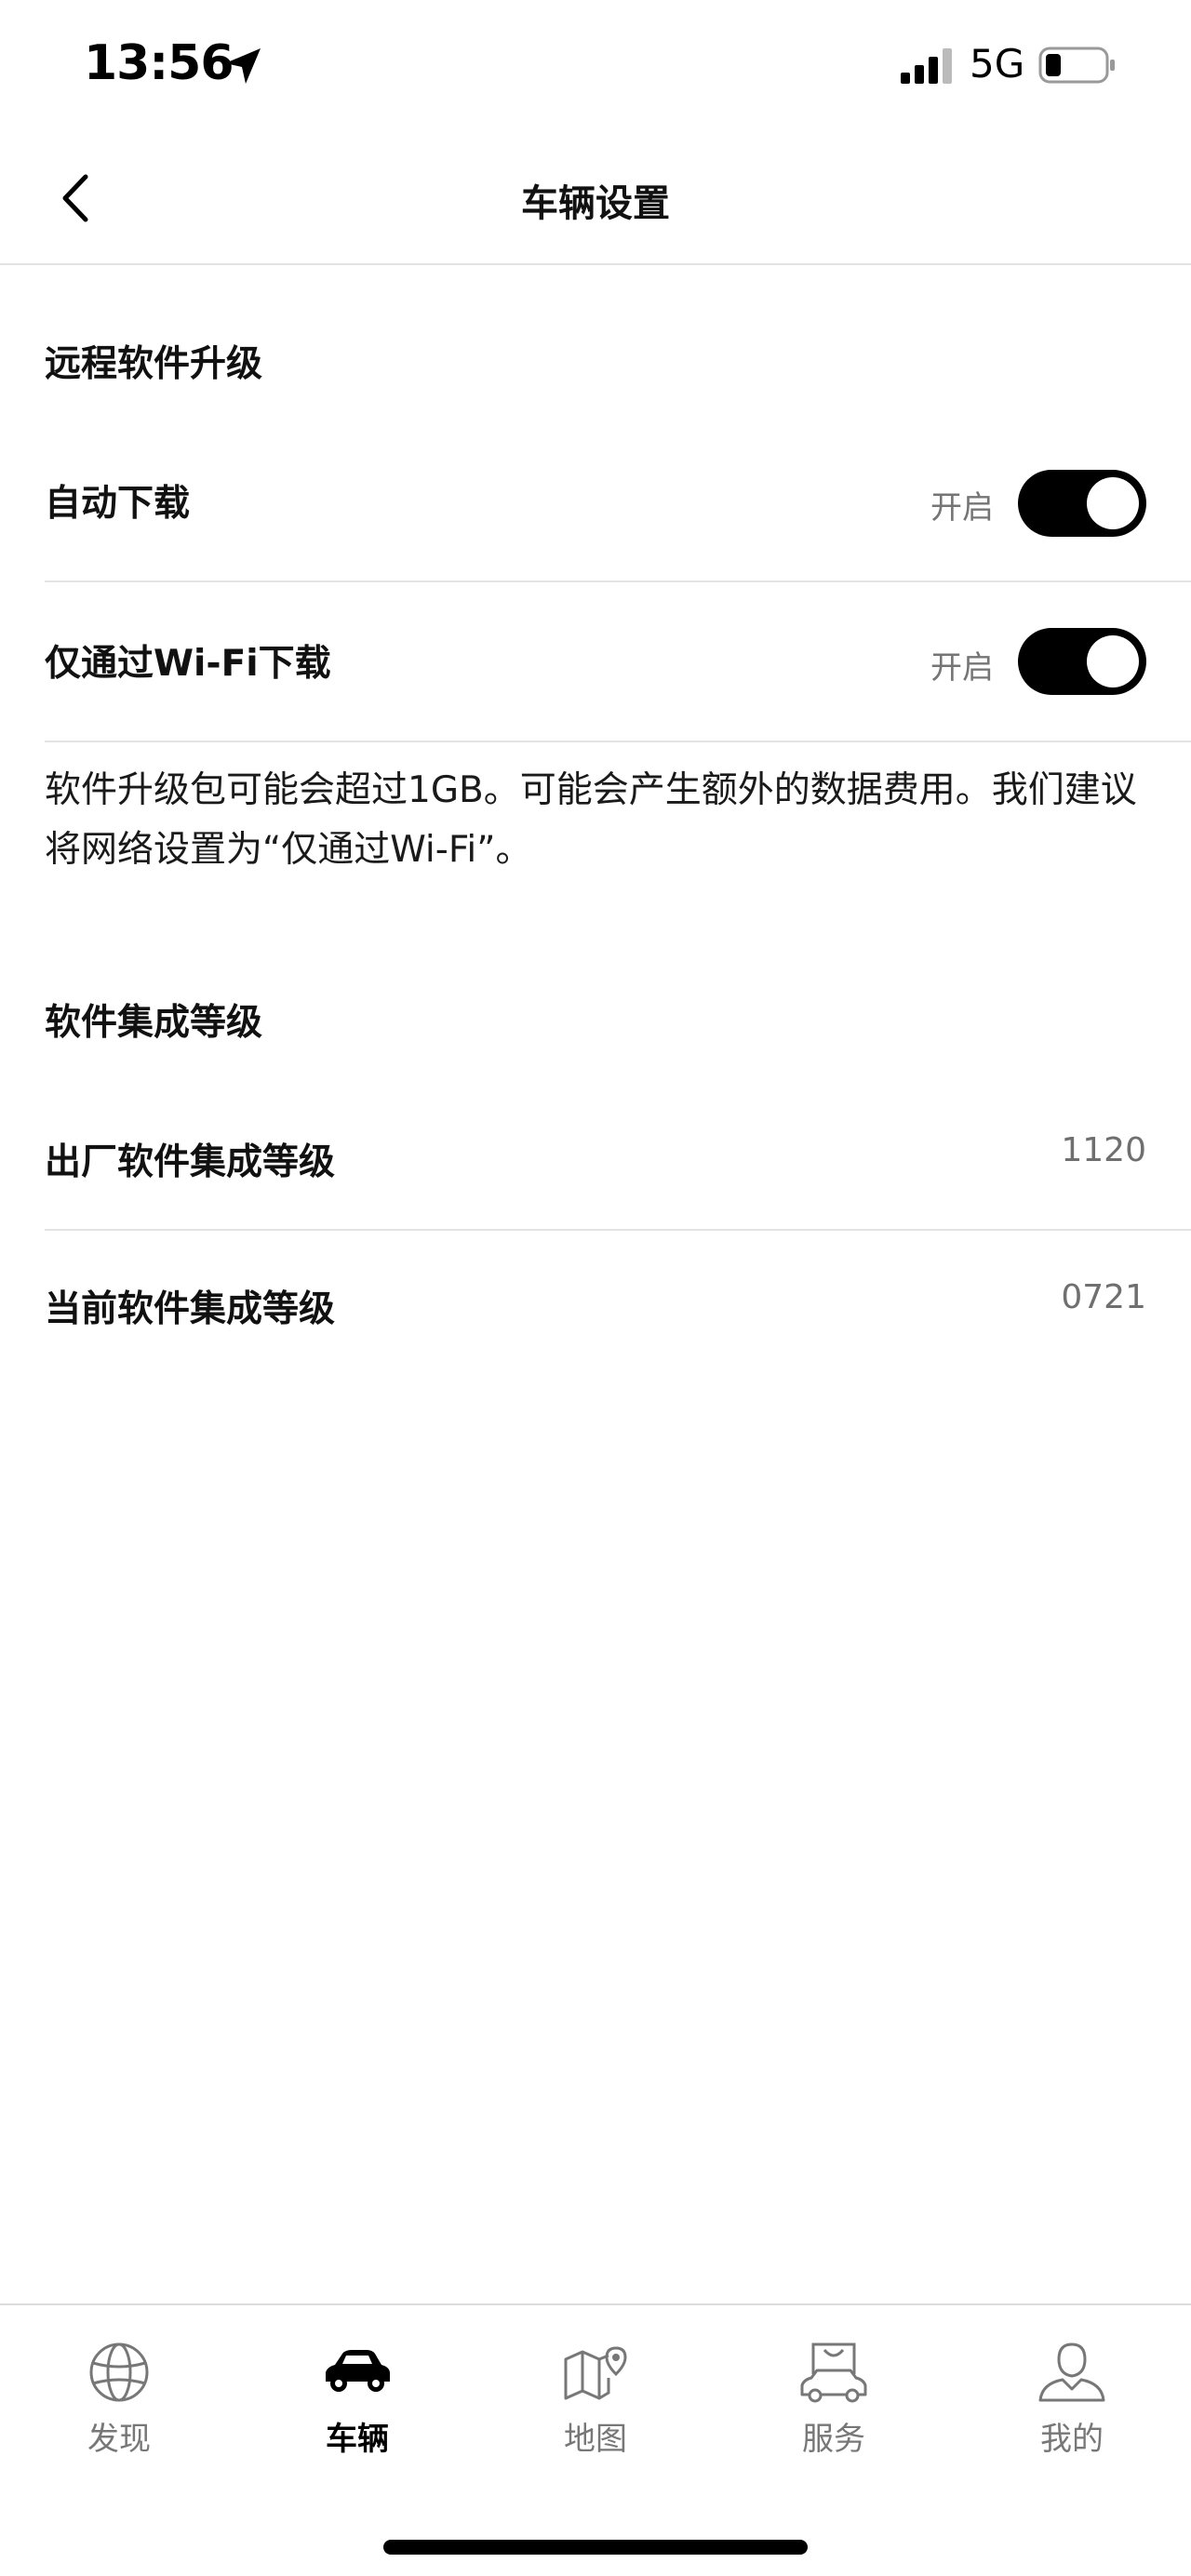 The image size is (1191, 2576). I want to click on tab-label: 地图, so click(595, 2439).